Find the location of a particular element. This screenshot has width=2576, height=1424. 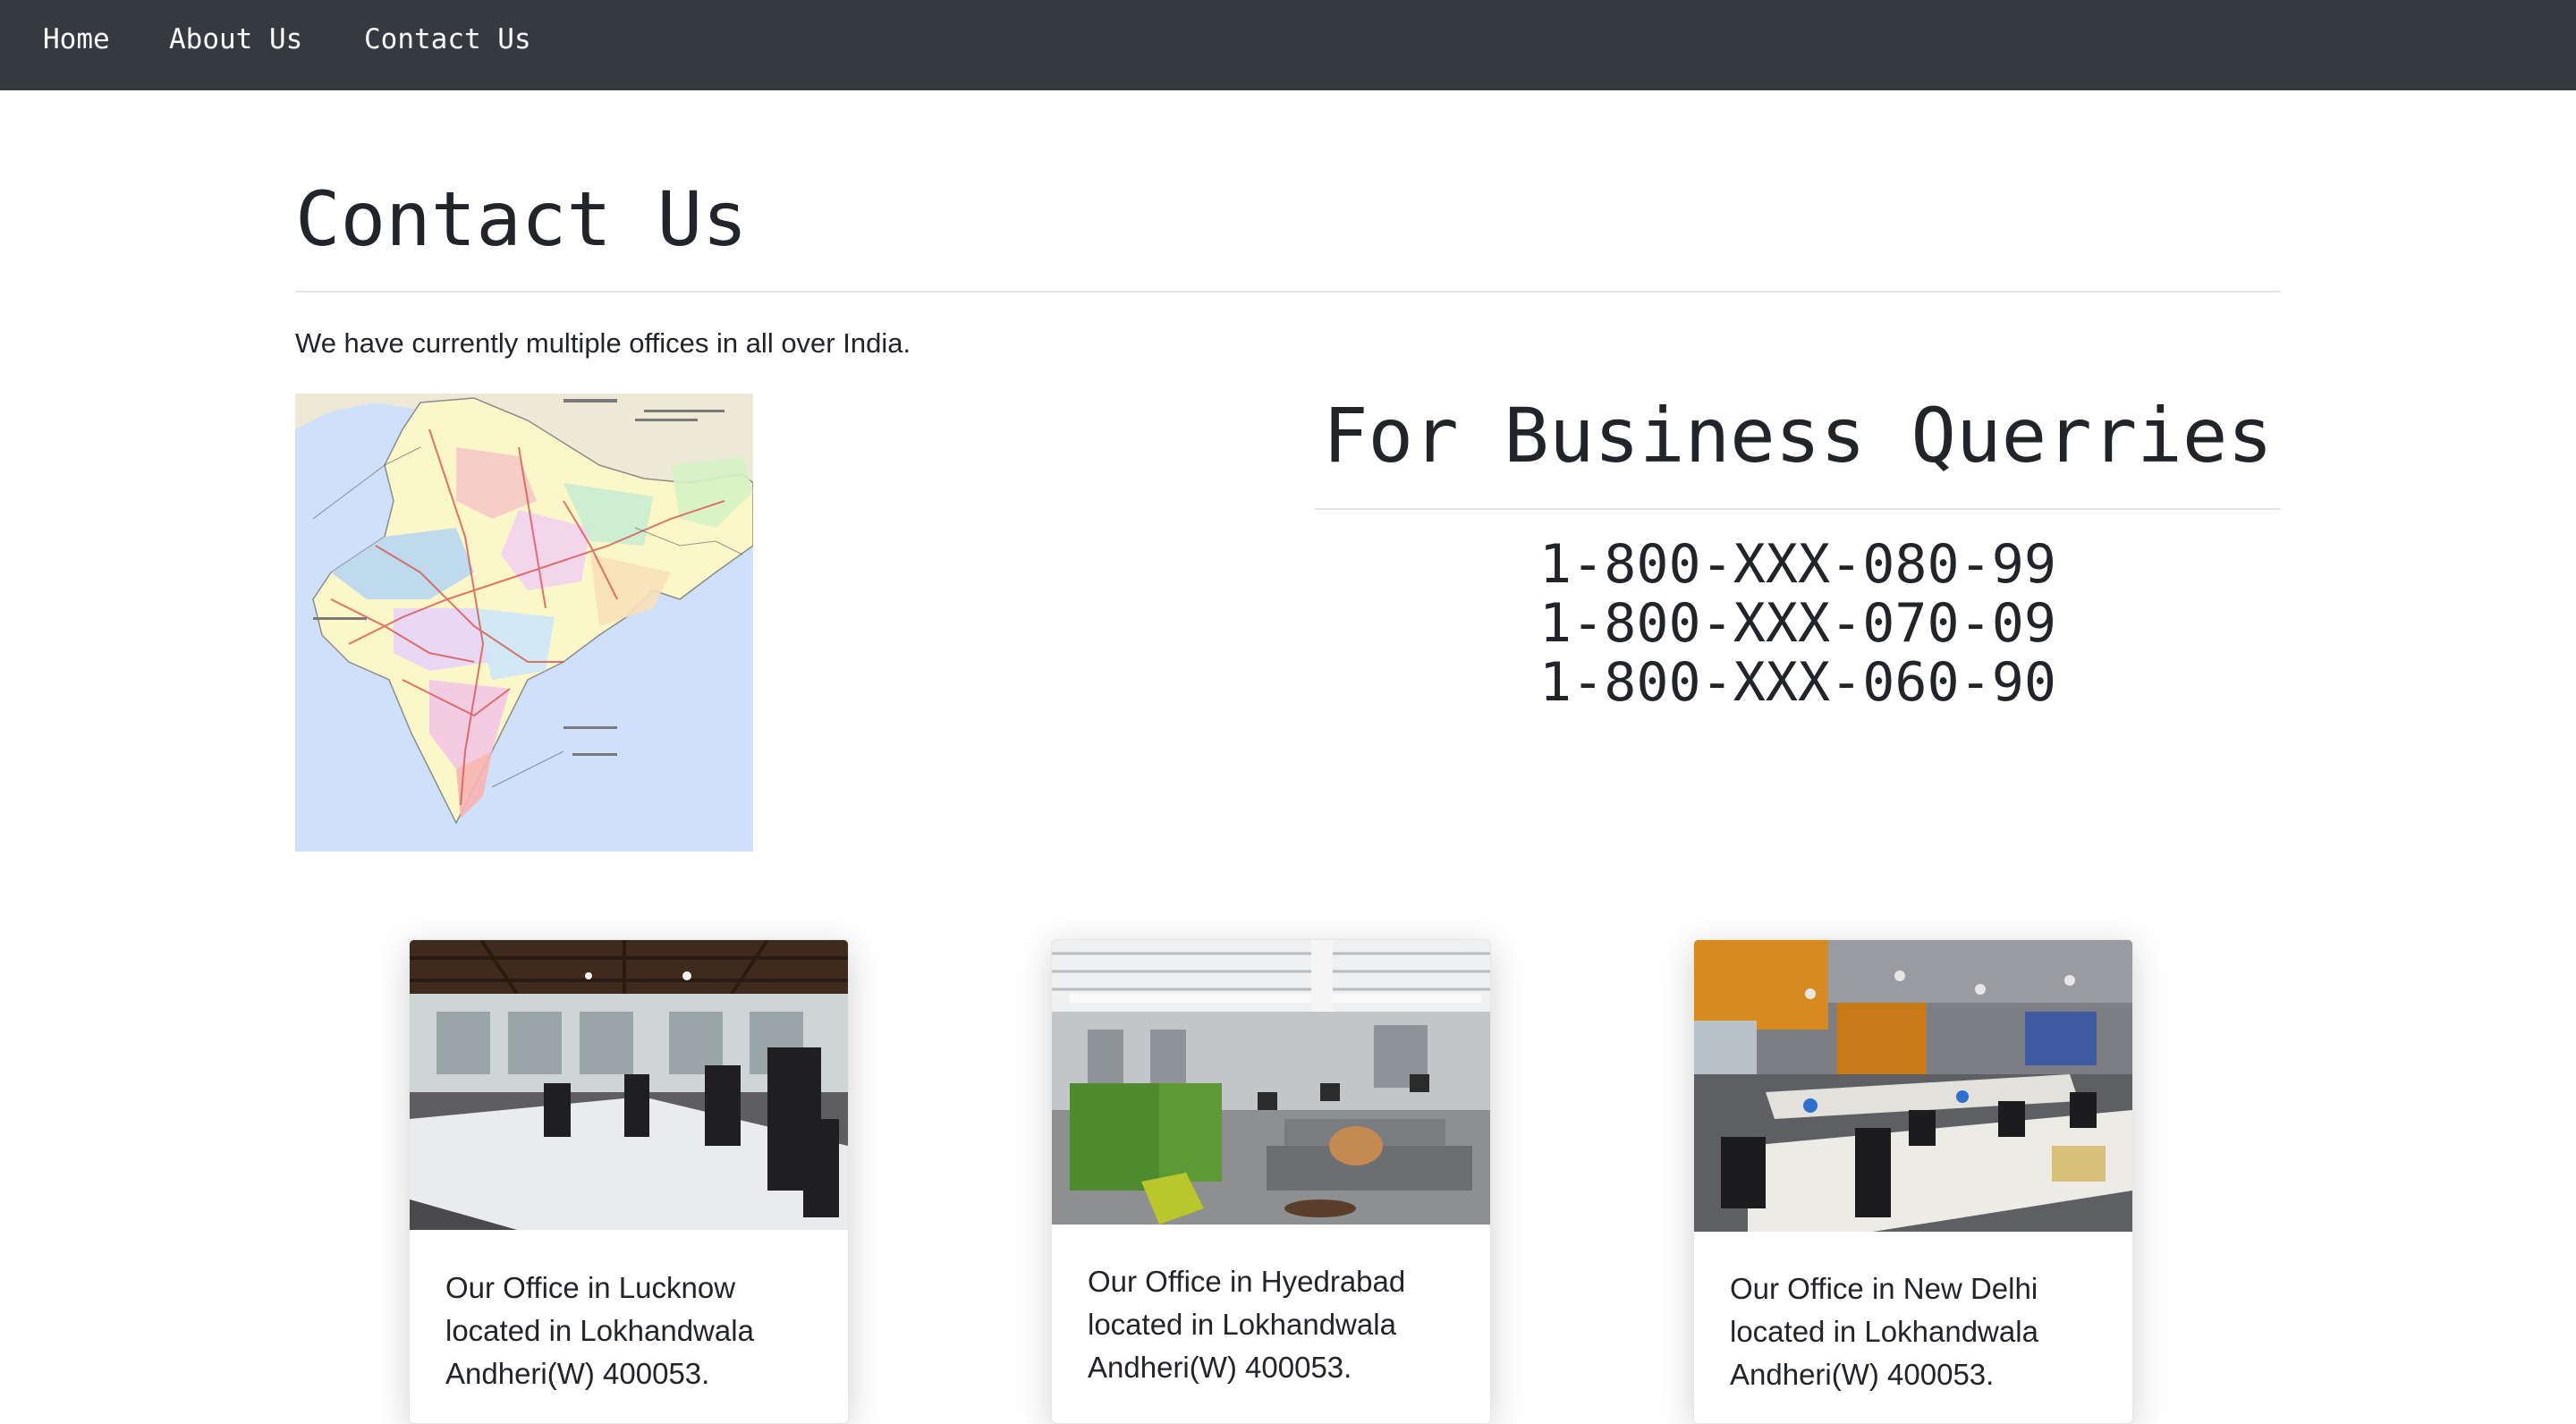

office-photo-new-delhi is located at coordinates (1913, 1086).